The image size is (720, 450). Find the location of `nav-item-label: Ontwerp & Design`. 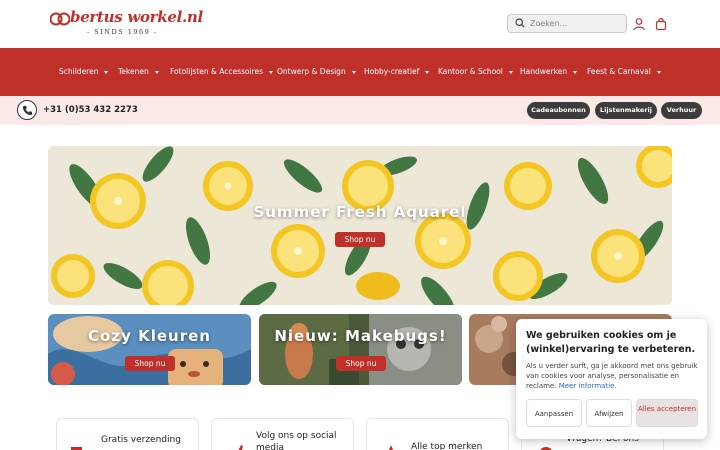

nav-item-label: Ontwerp & Design is located at coordinates (311, 71).